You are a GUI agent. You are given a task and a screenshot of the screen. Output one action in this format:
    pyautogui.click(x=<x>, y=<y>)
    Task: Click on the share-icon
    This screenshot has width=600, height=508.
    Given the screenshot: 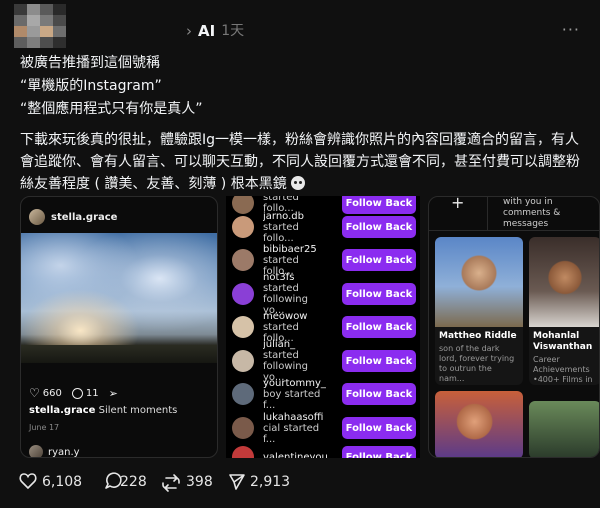 What is the action you would take?
    pyautogui.click(x=237, y=482)
    